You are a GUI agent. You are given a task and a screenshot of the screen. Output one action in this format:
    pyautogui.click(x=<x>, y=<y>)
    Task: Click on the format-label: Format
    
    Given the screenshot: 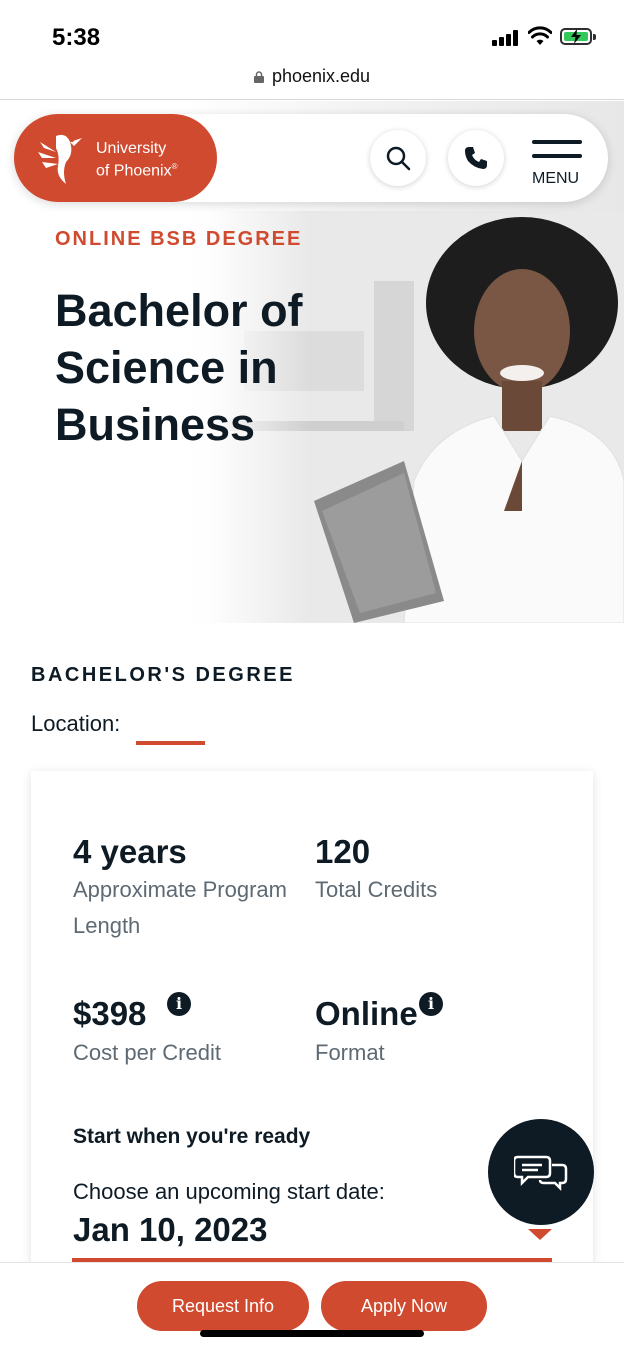 What is the action you would take?
    pyautogui.click(x=350, y=1052)
    